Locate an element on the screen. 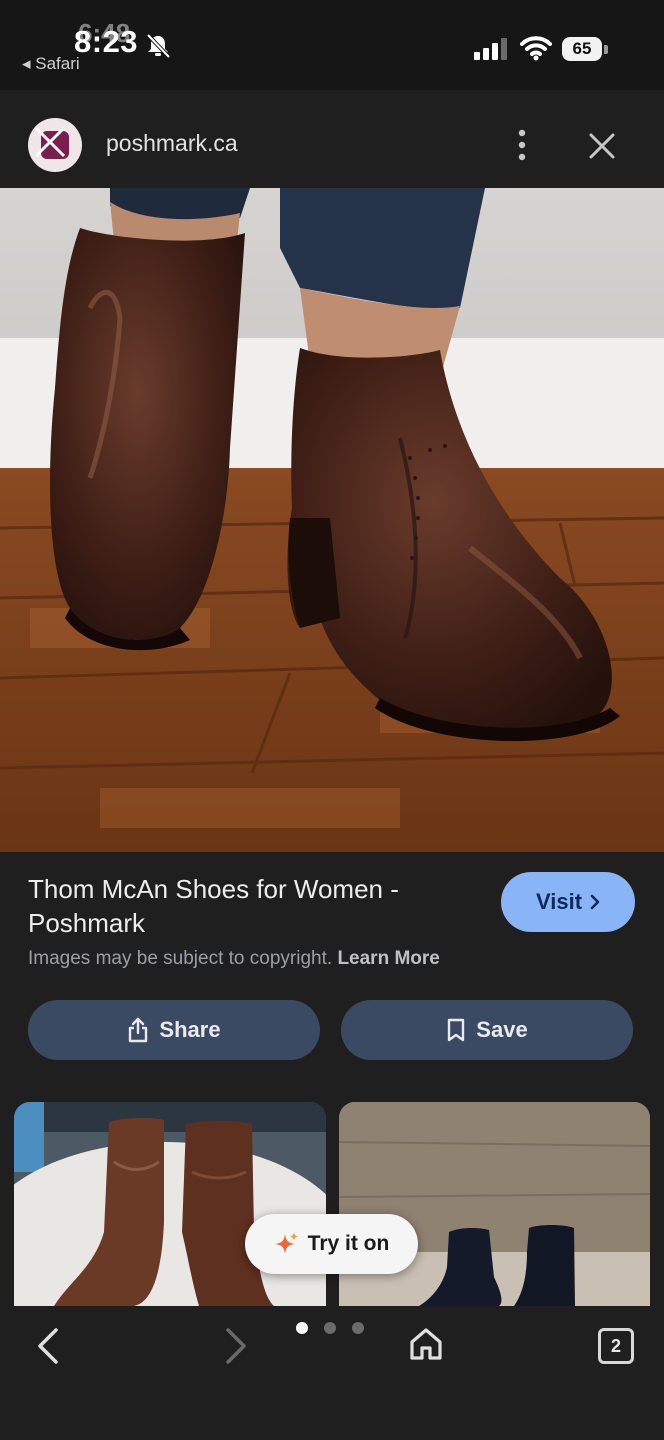 The height and width of the screenshot is (1440, 664). back-to-app-link: ◂ Safari is located at coordinates (51, 64).